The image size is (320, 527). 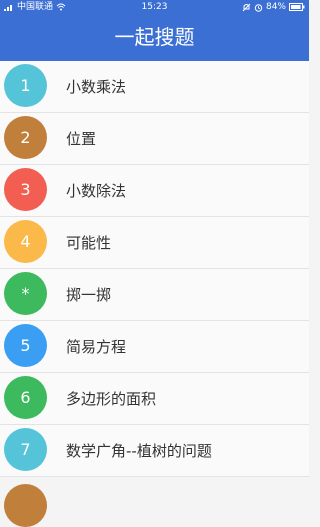 I want to click on list-item: 3 小数除法, so click(x=154, y=191).